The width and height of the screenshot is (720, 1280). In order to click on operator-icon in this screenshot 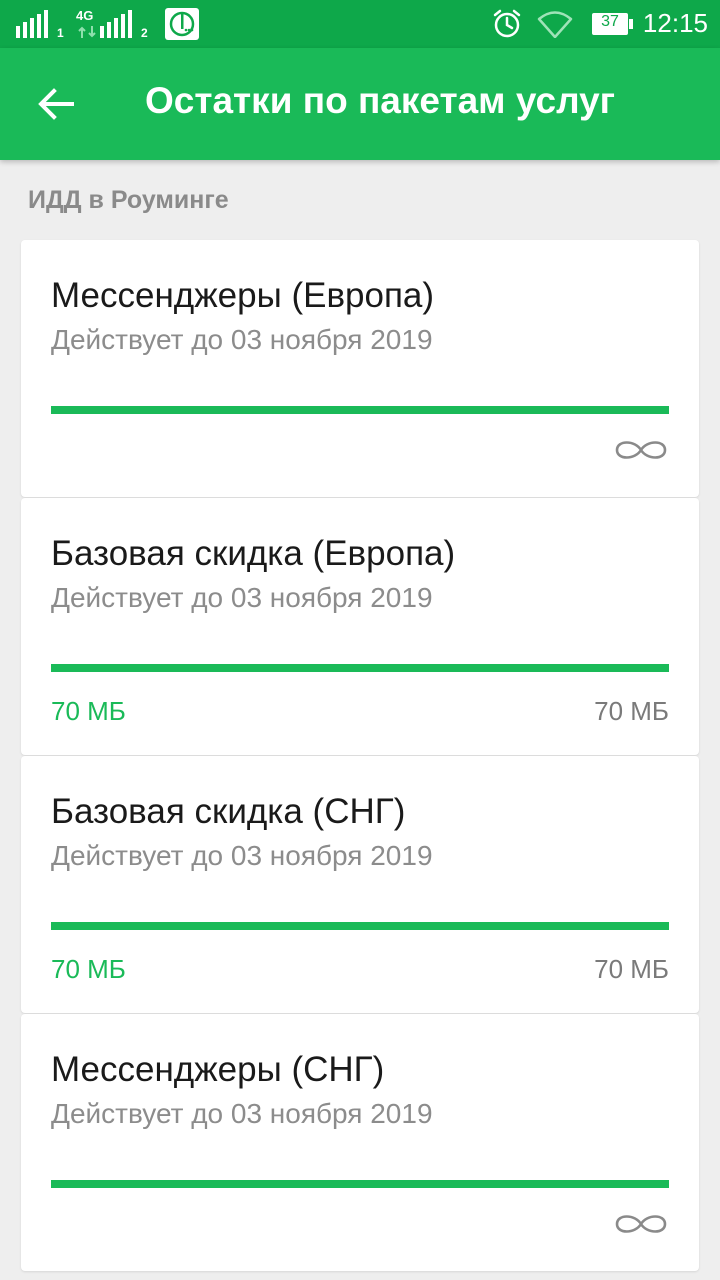, I will do `click(182, 24)`.